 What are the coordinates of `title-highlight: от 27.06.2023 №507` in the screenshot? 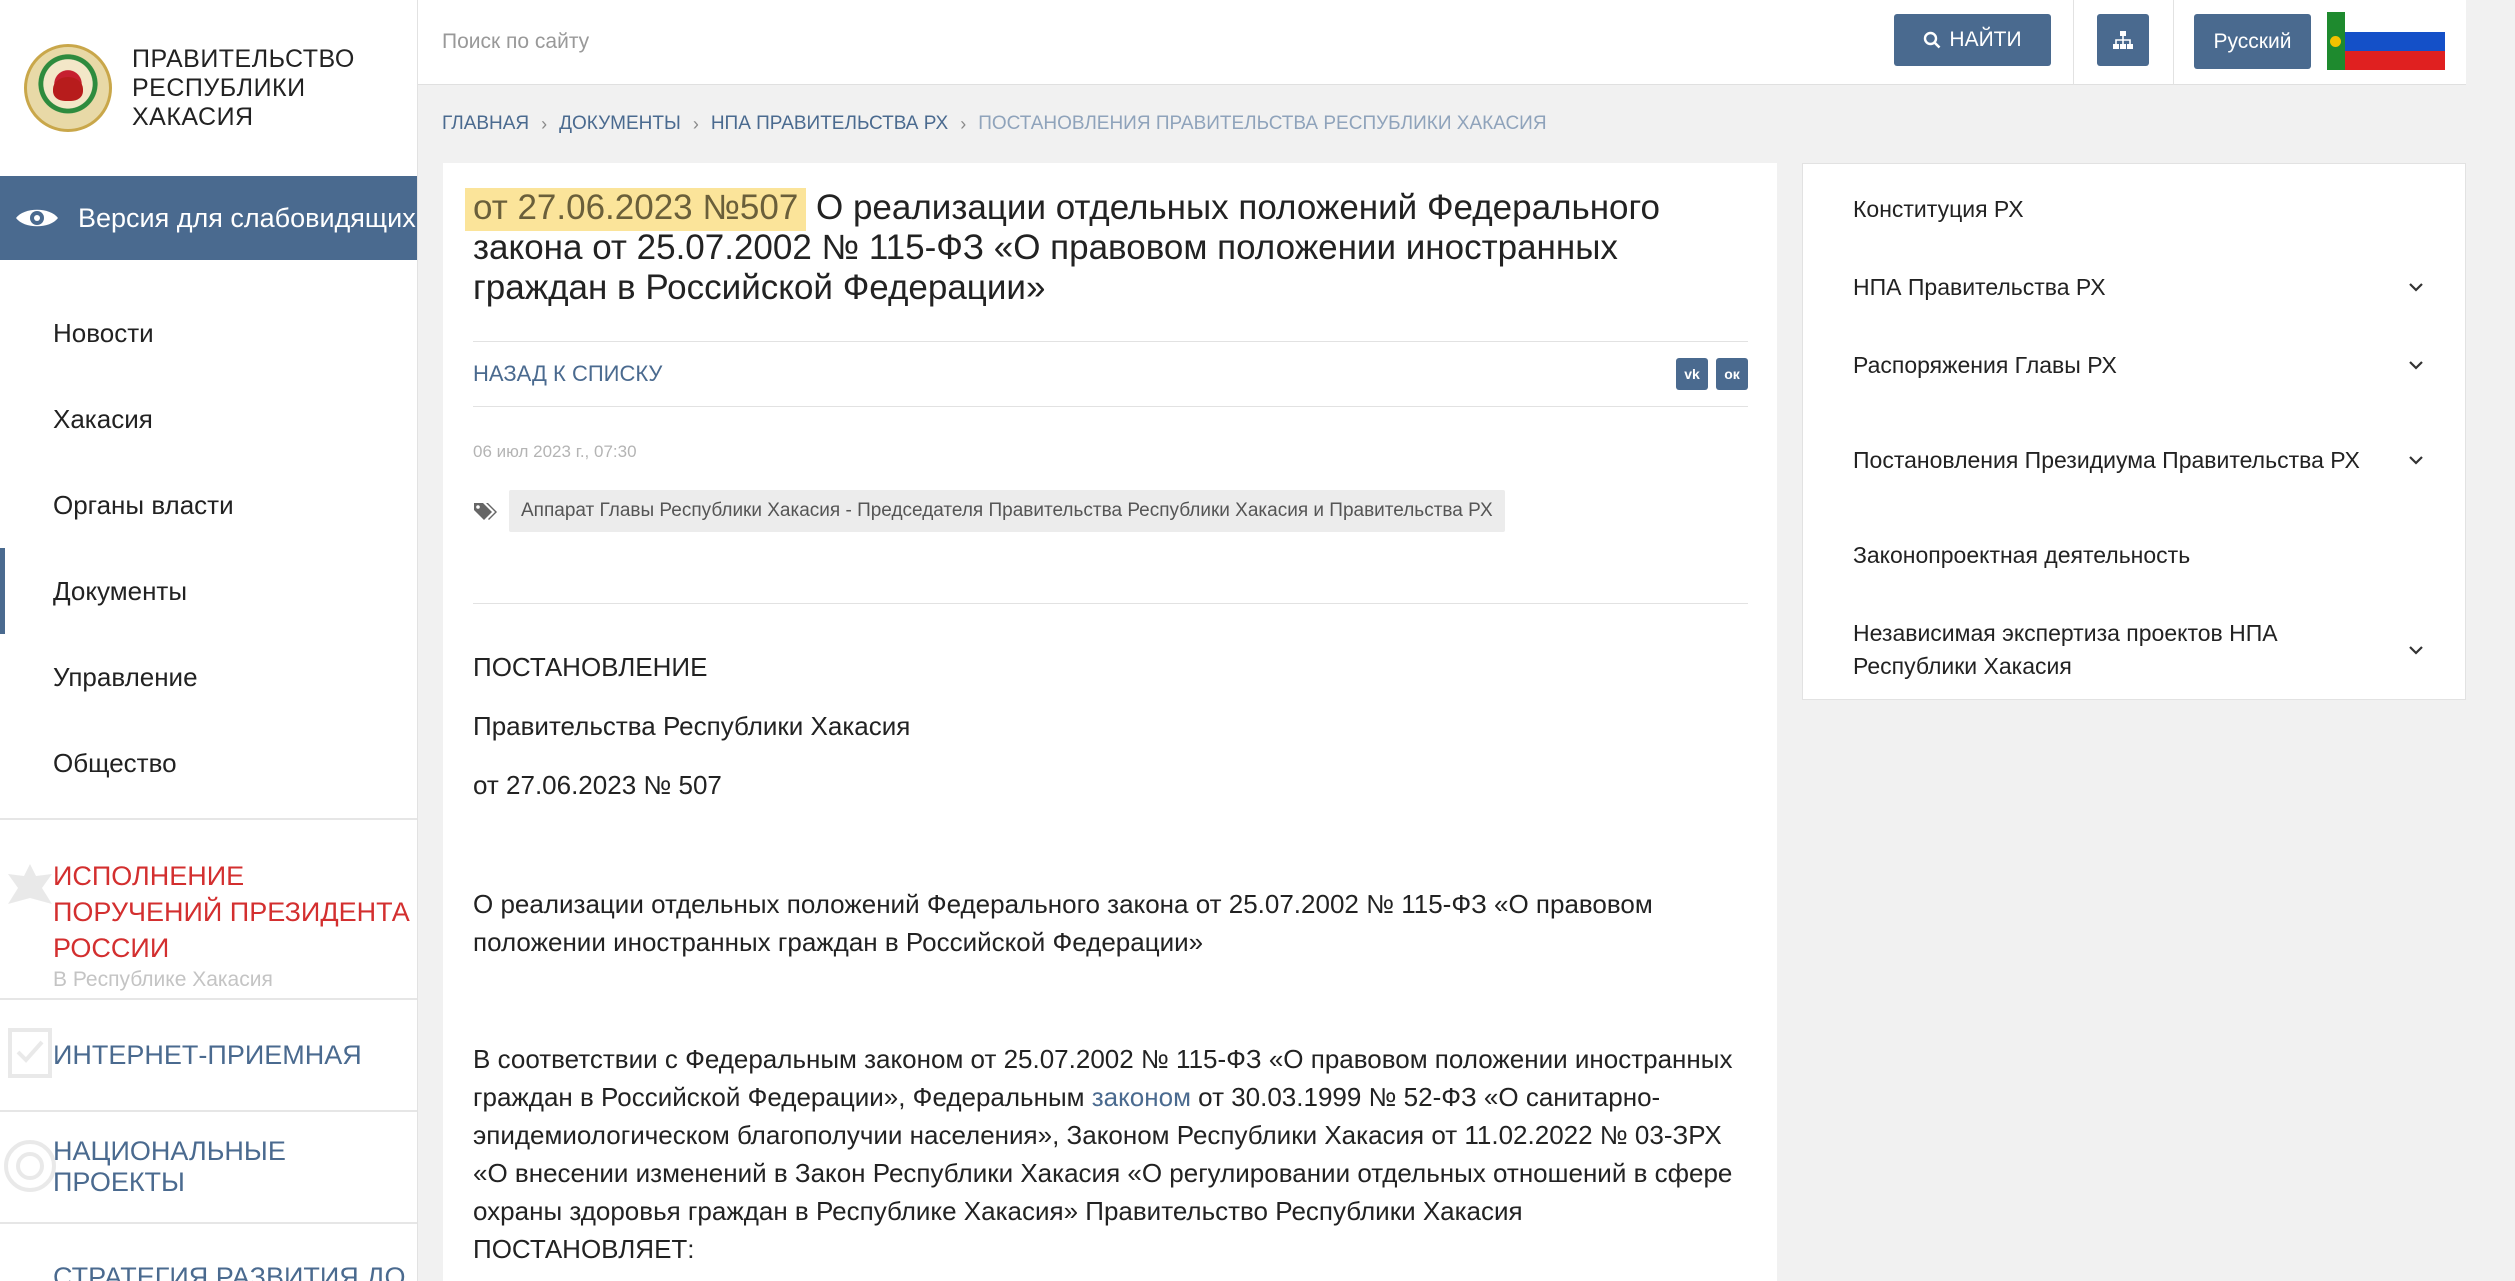 It's located at (636, 209).